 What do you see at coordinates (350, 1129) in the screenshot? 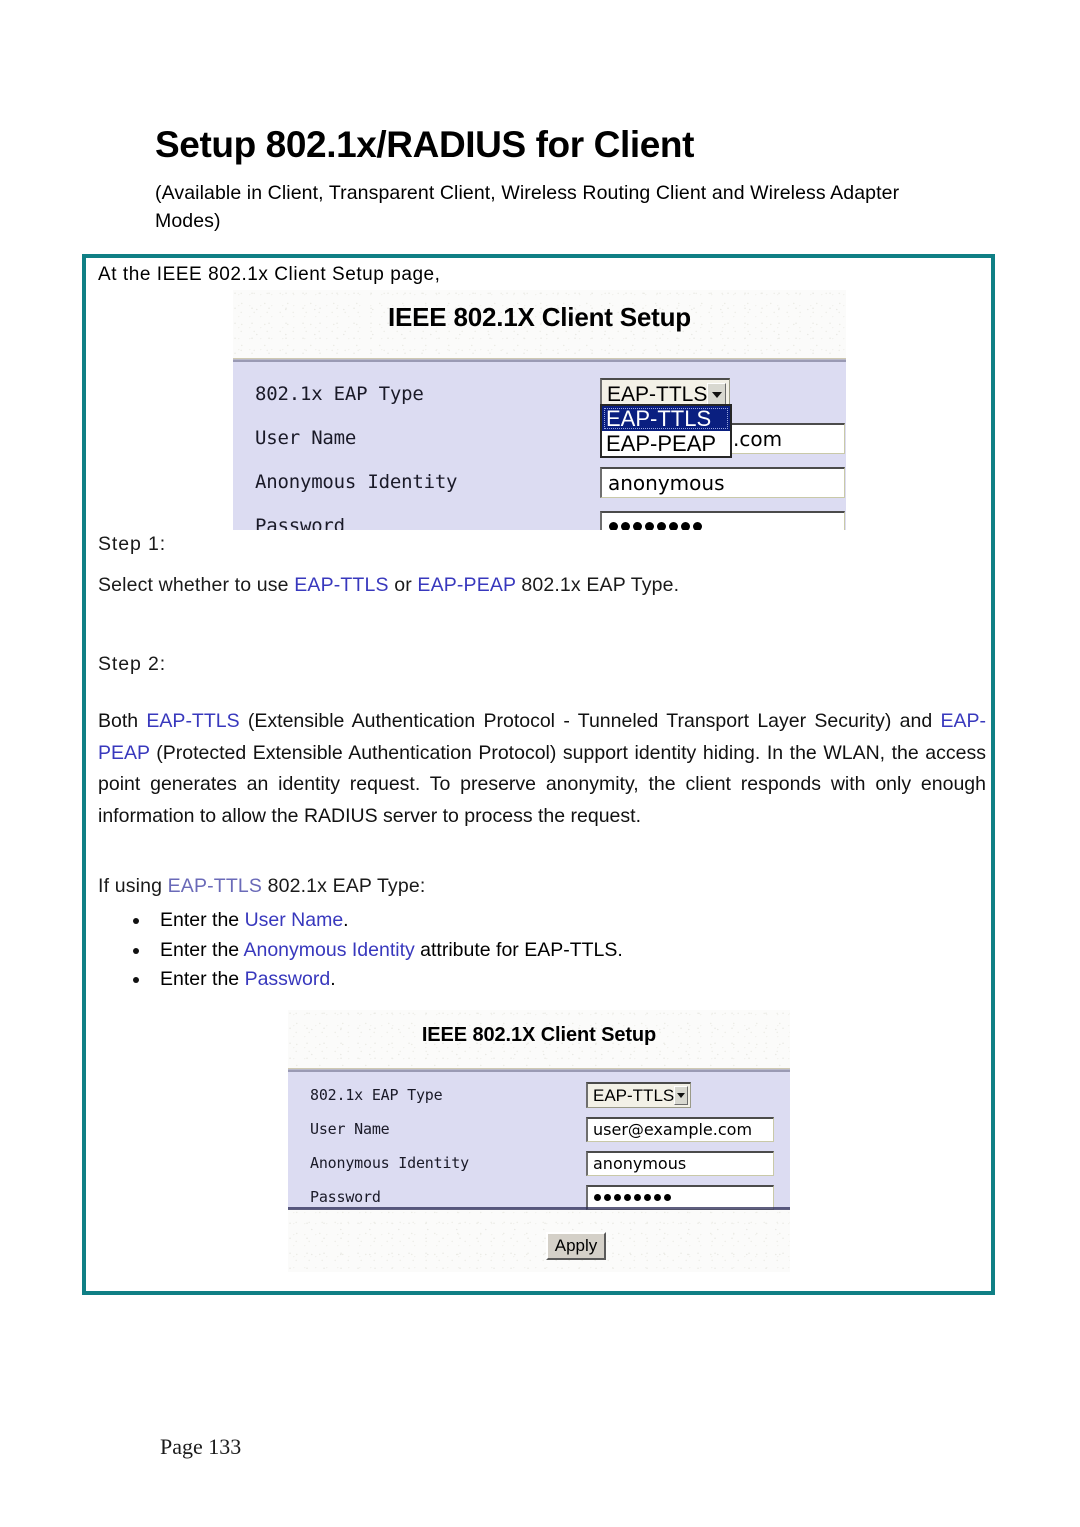
I see `label-user-name-2: User Name` at bounding box center [350, 1129].